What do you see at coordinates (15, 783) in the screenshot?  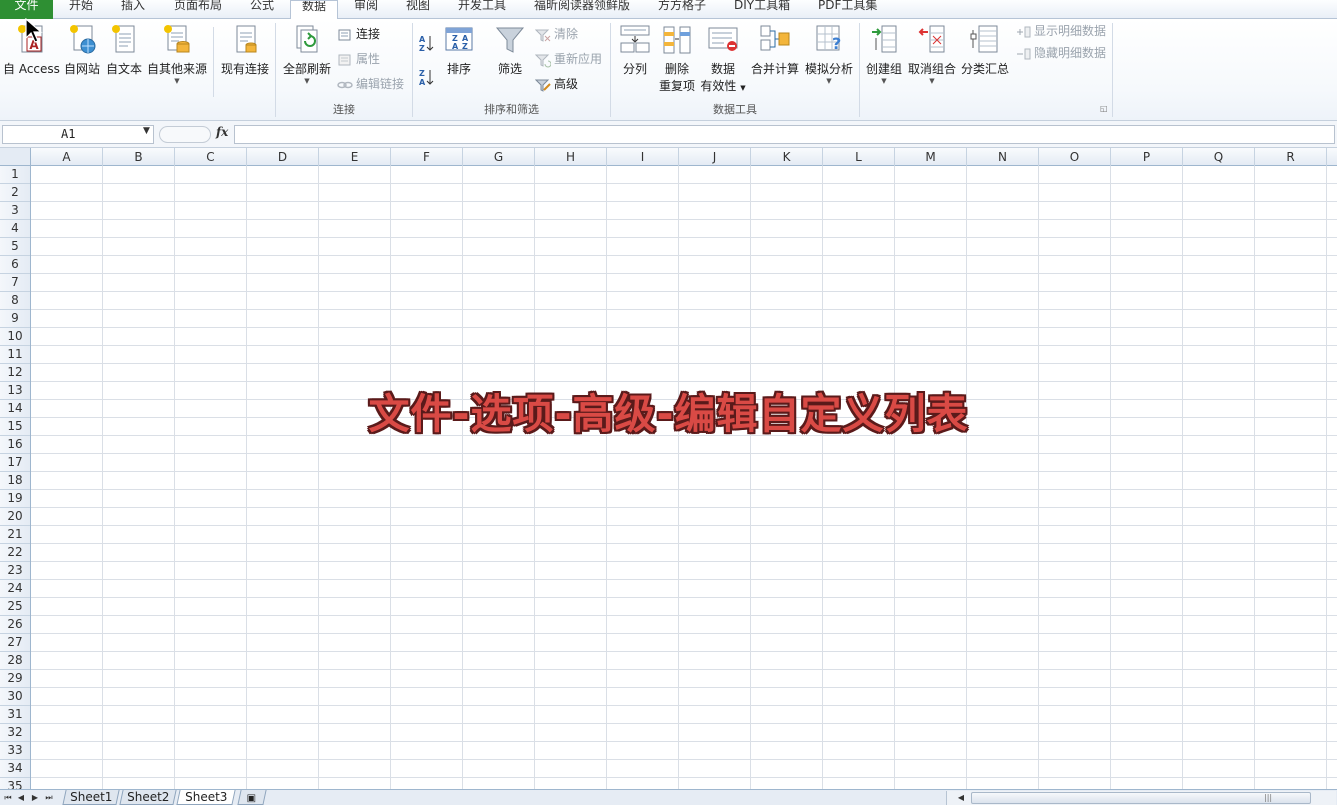 I see `row-header: 35` at bounding box center [15, 783].